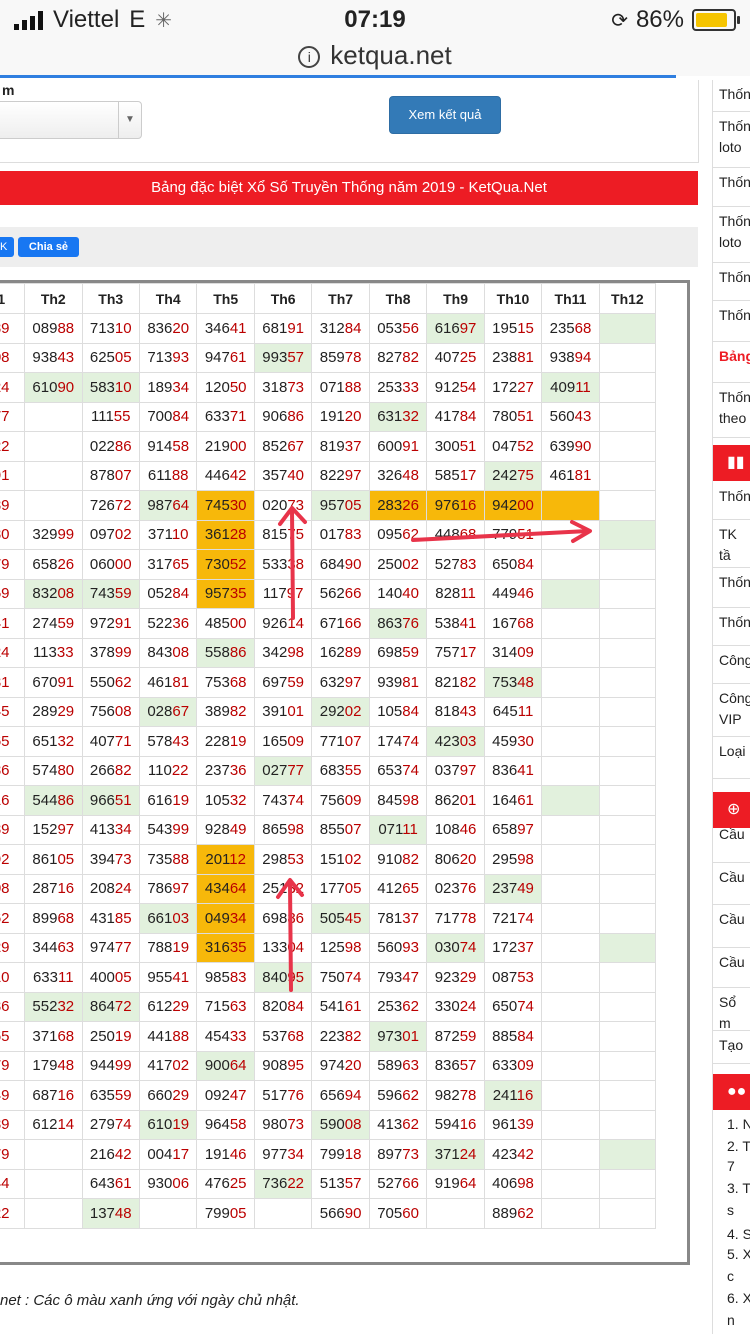 The width and height of the screenshot is (750, 1334). Describe the element at coordinates (731, 1009) in the screenshot. I see `sidebar-item: Sổ m` at that location.